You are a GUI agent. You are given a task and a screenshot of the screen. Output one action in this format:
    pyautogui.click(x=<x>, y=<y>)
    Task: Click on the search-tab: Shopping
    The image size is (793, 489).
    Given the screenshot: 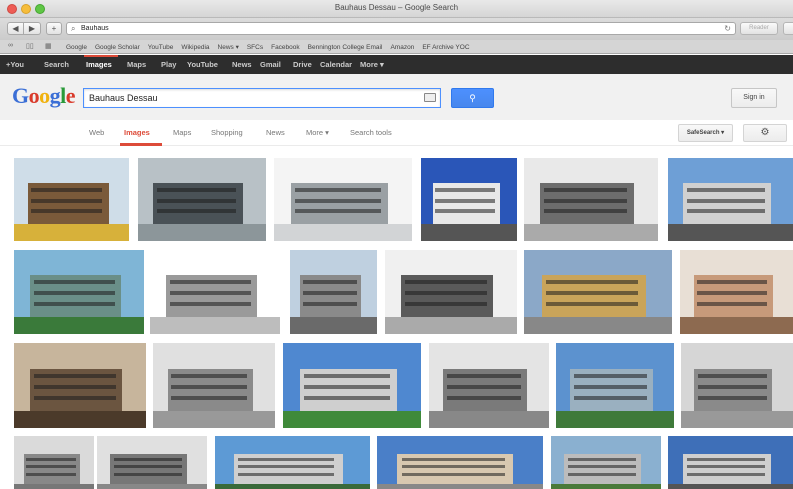 What is the action you would take?
    pyautogui.click(x=227, y=132)
    